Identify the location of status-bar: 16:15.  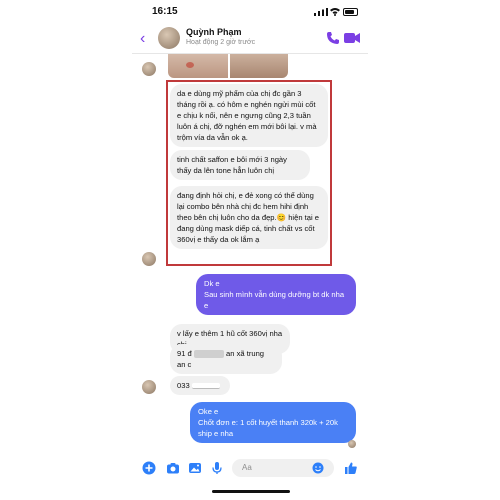
(250, 12).